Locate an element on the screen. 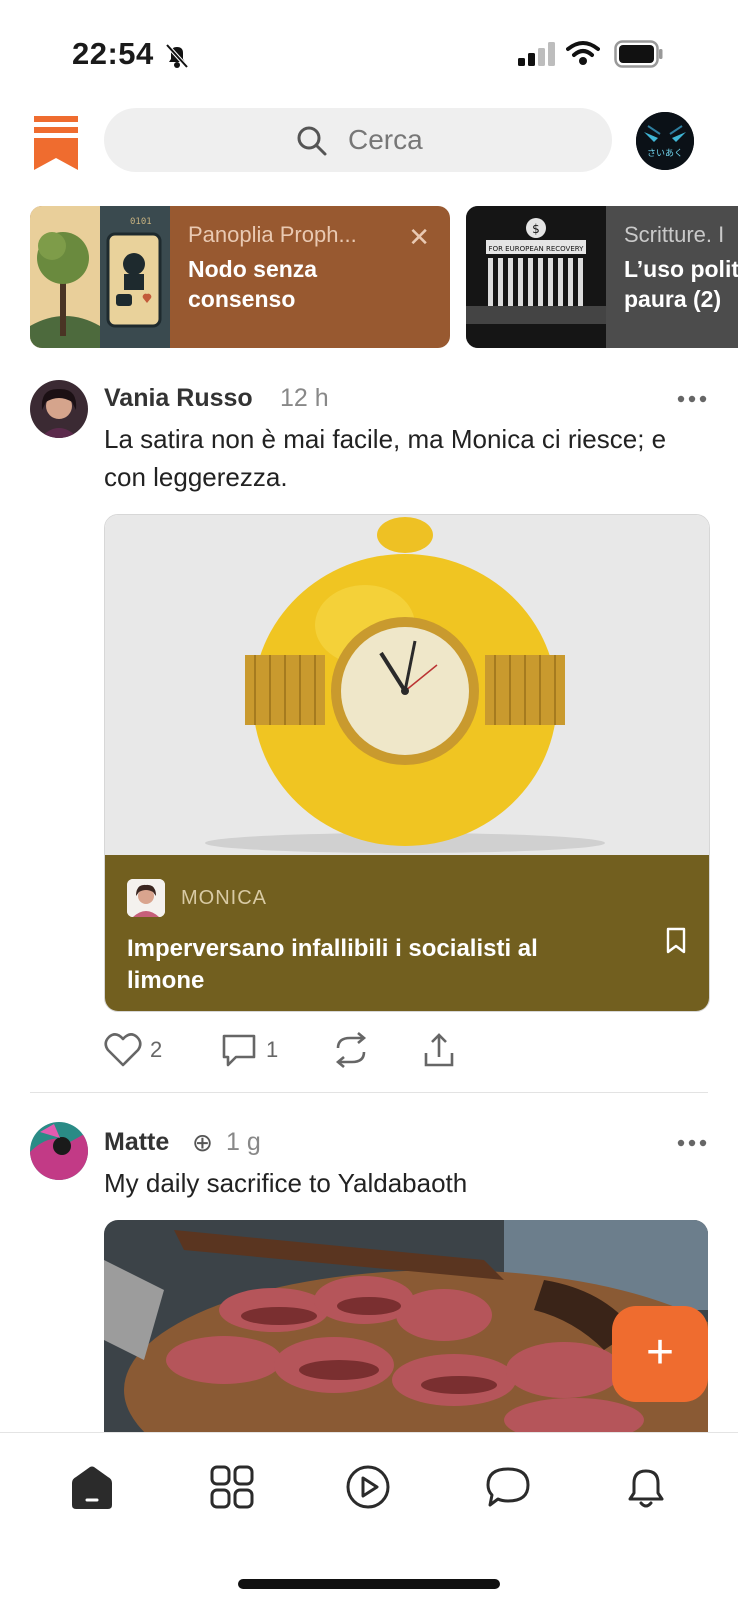 This screenshot has height=1601, width=738. compose-button: + is located at coordinates (660, 1354).